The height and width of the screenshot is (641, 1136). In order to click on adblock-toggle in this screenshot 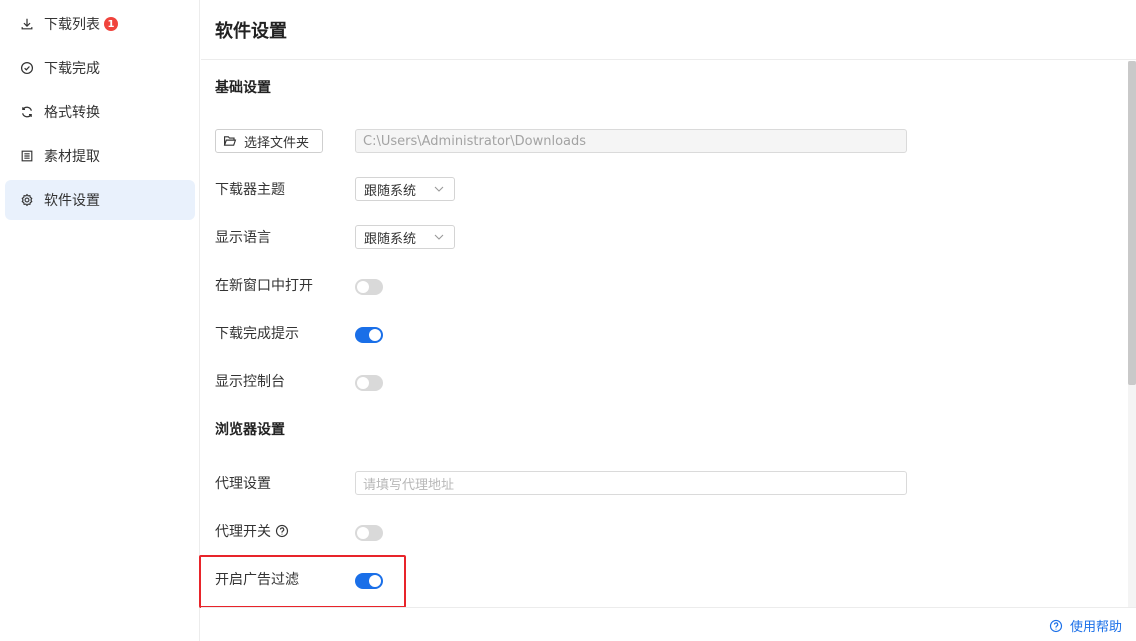, I will do `click(369, 581)`.